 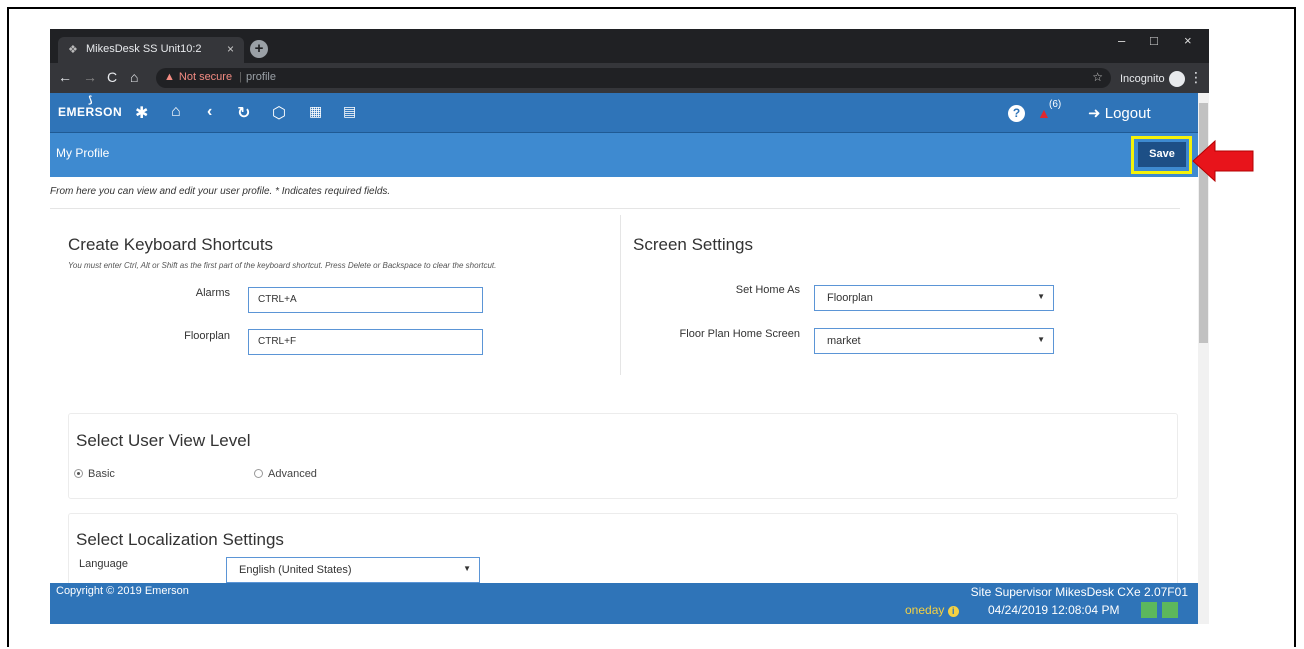 What do you see at coordinates (1054, 610) in the screenshot?
I see `datetime: 04/24/2019 12:08:04 PM` at bounding box center [1054, 610].